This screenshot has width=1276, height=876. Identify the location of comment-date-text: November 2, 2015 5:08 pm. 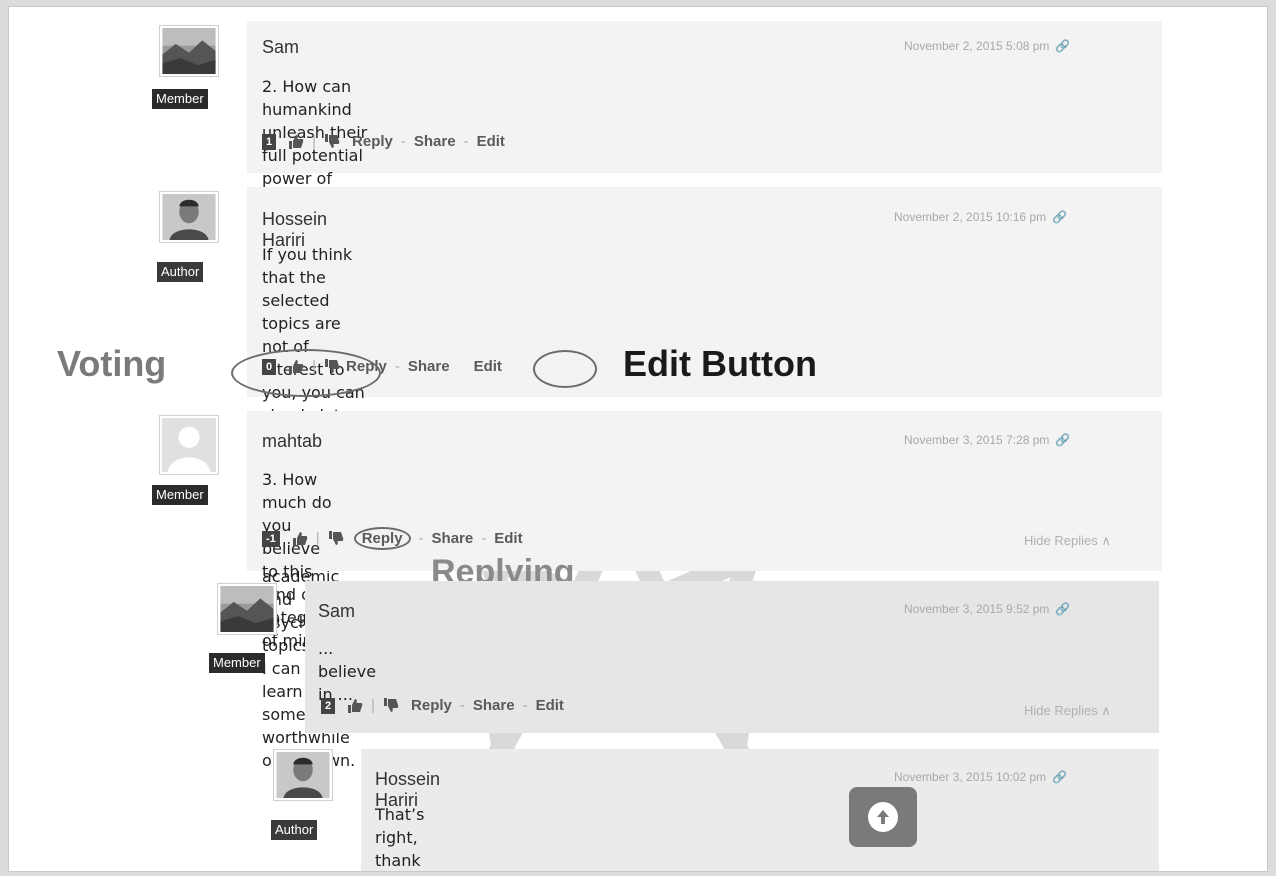
(977, 46).